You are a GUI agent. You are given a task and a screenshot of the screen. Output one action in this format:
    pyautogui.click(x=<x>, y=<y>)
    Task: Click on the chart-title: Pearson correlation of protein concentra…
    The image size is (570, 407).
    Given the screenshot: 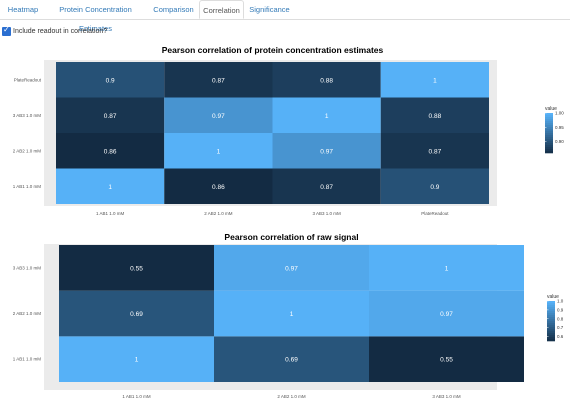 What is the action you would take?
    pyautogui.click(x=273, y=50)
    